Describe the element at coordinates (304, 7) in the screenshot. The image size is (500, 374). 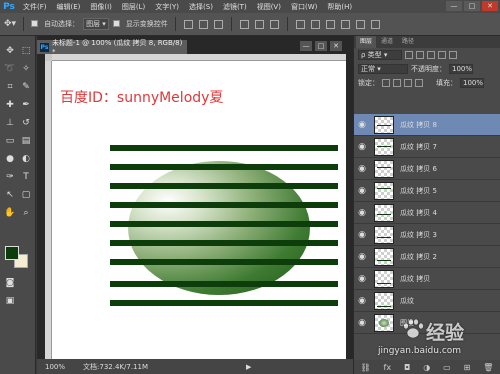
I see `menu-window: 窗口(W)` at that location.